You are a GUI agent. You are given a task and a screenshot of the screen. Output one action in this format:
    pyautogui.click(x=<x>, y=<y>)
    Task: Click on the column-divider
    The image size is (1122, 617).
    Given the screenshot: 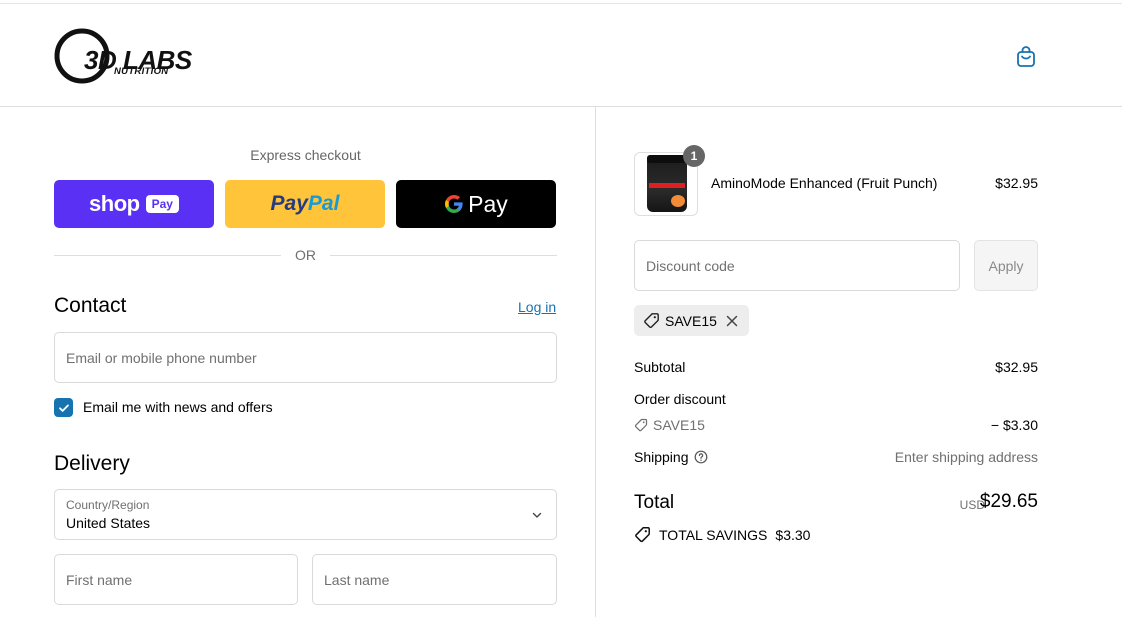 What is the action you would take?
    pyautogui.click(x=595, y=362)
    